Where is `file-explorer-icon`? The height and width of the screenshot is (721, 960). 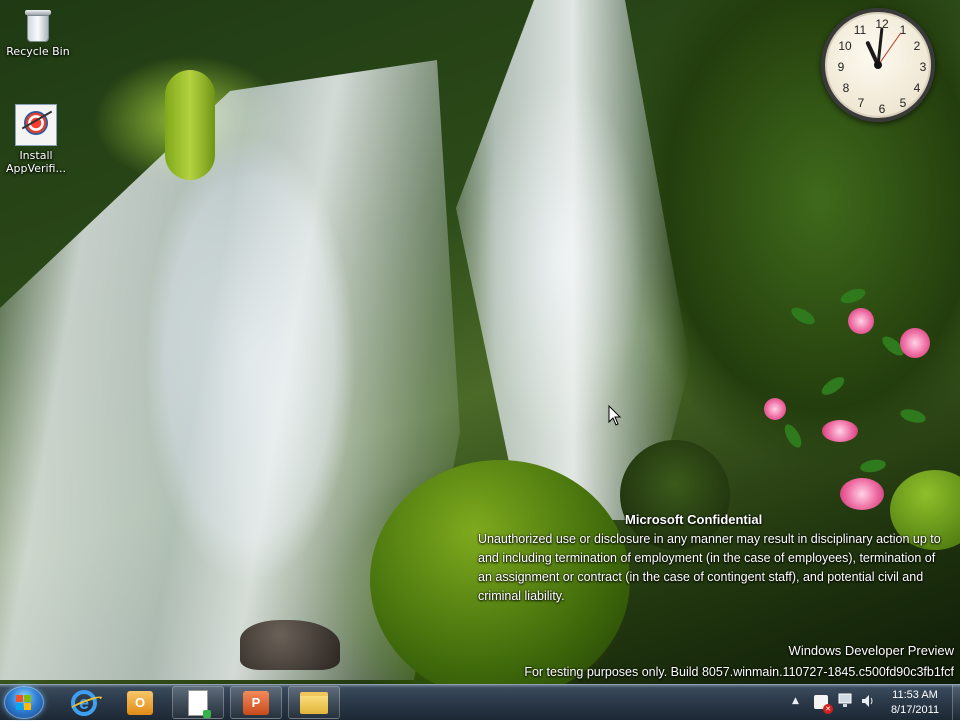
file-explorer-icon is located at coordinates (314, 702).